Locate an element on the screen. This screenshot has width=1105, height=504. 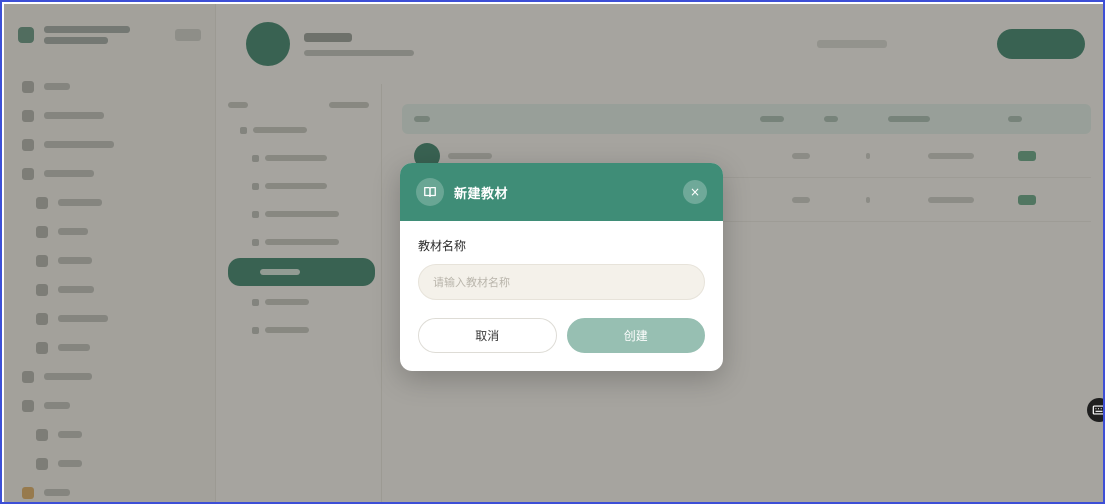
new-textbook-dialog: 新建教材 × 教材名称 取消 创建 is located at coordinates (561, 267).